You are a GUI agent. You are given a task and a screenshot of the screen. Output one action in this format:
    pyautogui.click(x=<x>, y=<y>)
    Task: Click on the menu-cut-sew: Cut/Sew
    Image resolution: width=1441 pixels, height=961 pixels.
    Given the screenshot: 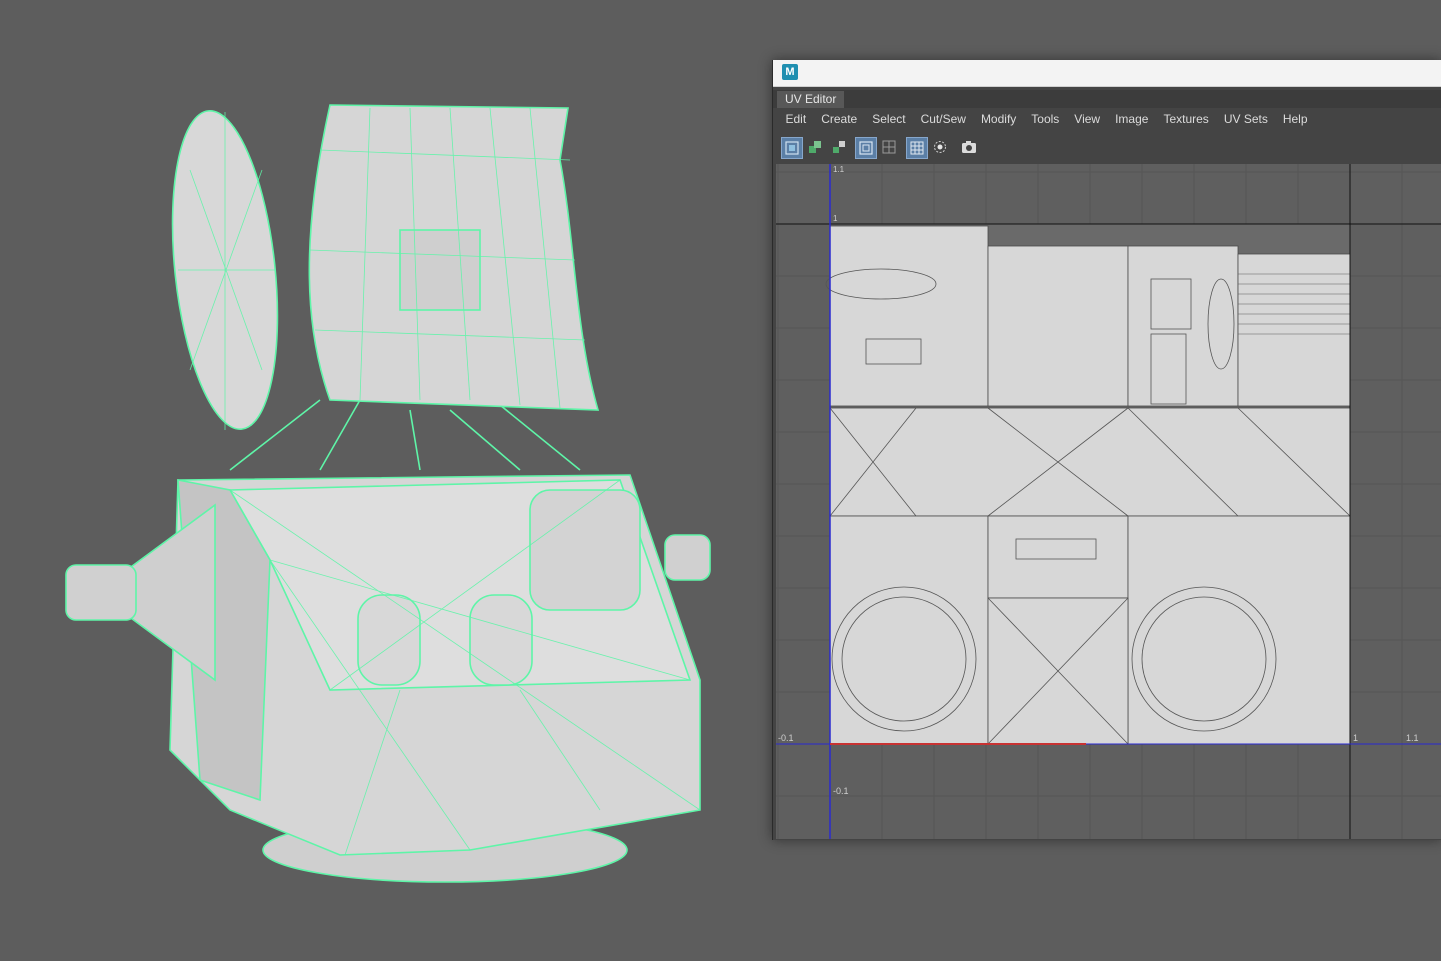 What is the action you would take?
    pyautogui.click(x=943, y=119)
    